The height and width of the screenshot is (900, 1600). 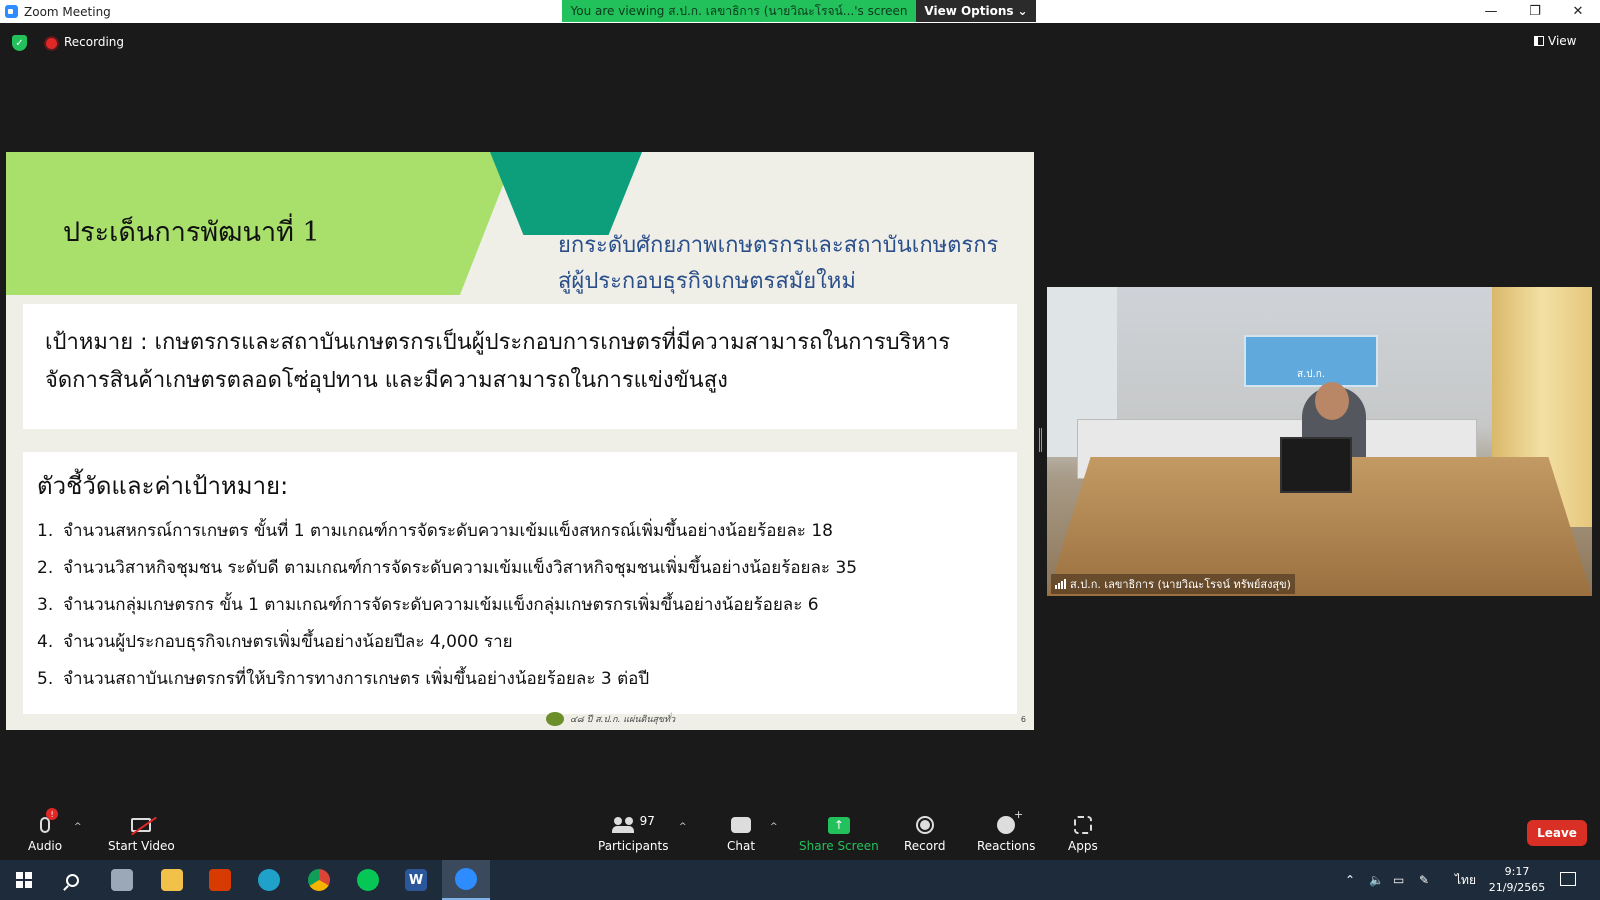 I want to click on minimize-button: —, so click(x=1491, y=11).